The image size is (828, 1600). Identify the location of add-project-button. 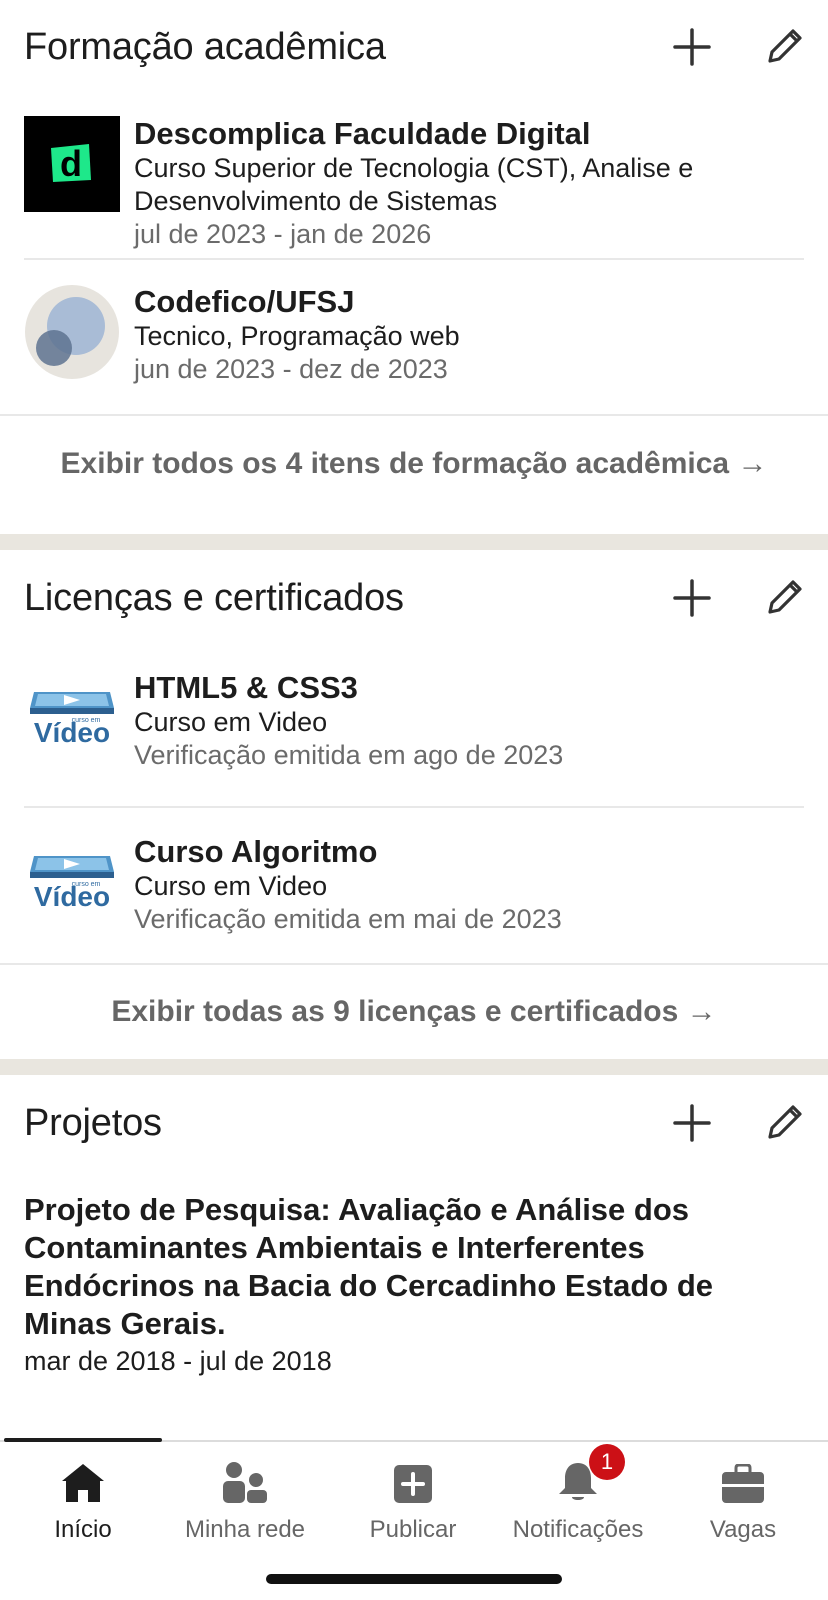
(692, 1123).